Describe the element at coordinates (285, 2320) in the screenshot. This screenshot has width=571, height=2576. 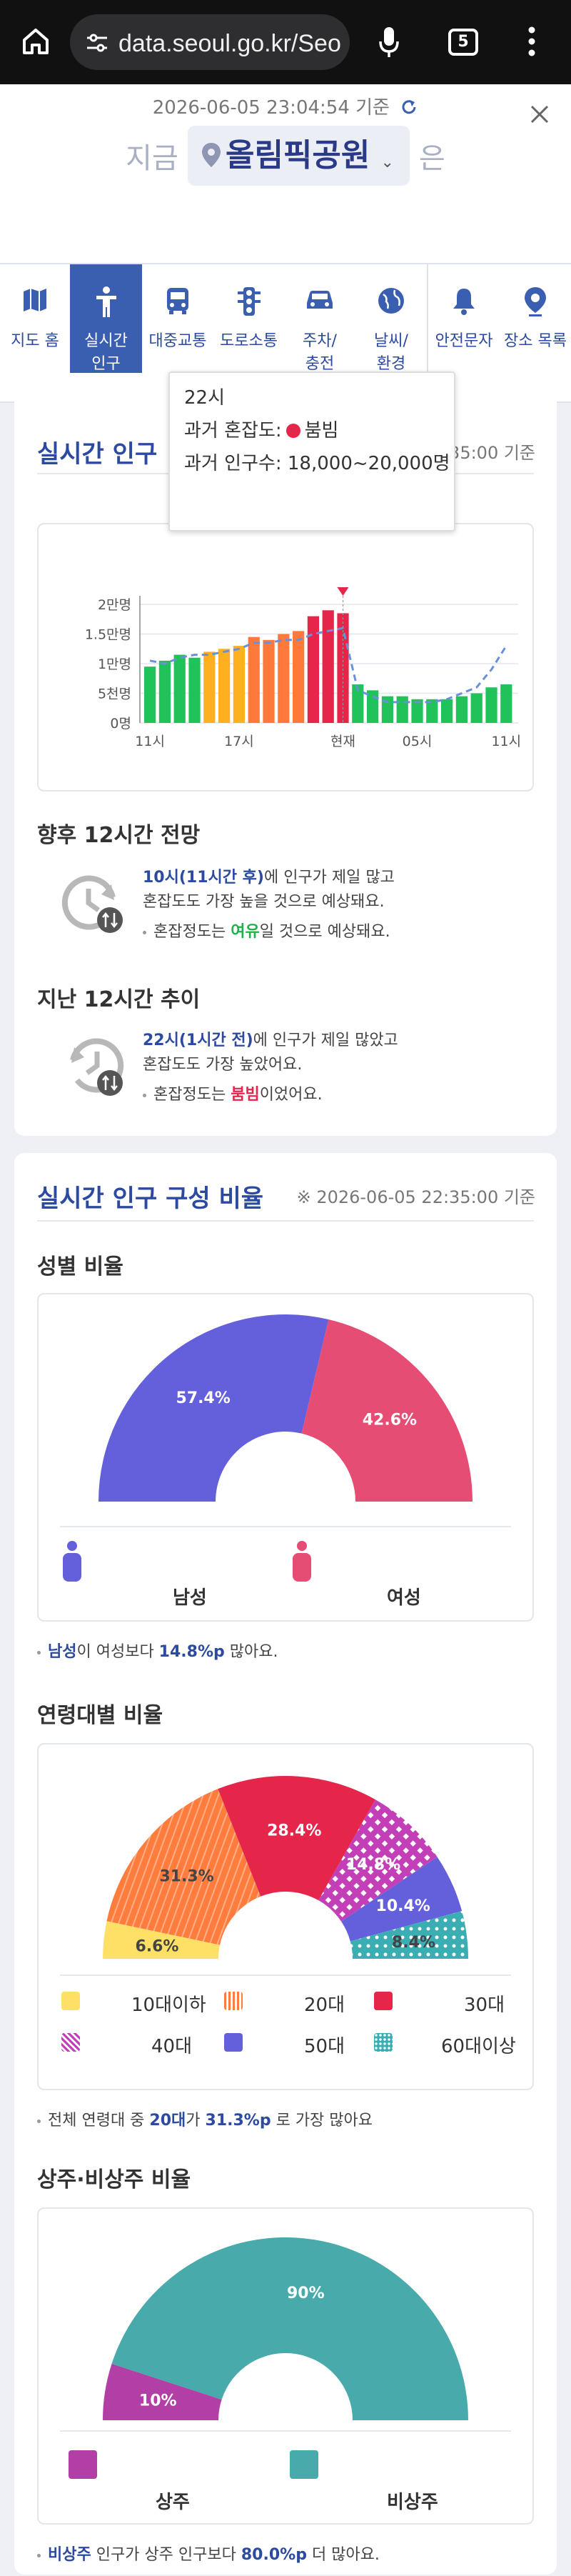
I see `resident-donut-chart: 10% 90%` at that location.